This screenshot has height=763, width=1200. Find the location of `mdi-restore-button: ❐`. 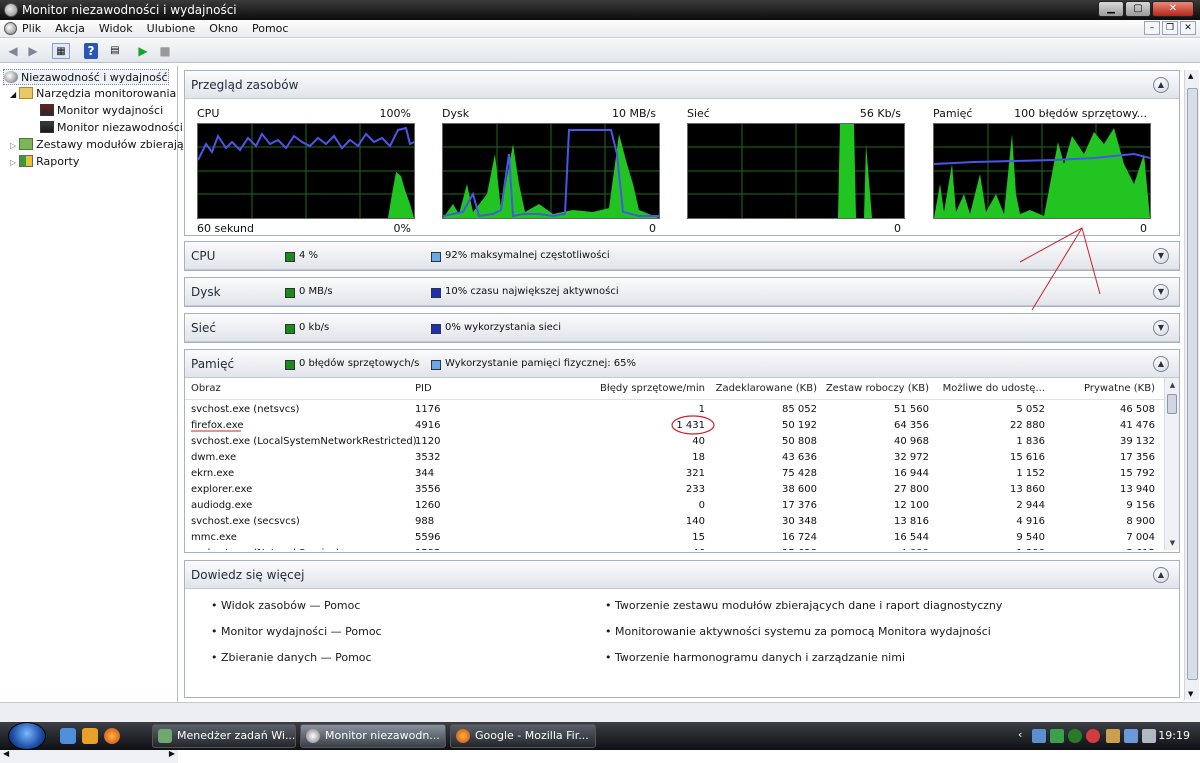

mdi-restore-button: ❐ is located at coordinates (1170, 28).